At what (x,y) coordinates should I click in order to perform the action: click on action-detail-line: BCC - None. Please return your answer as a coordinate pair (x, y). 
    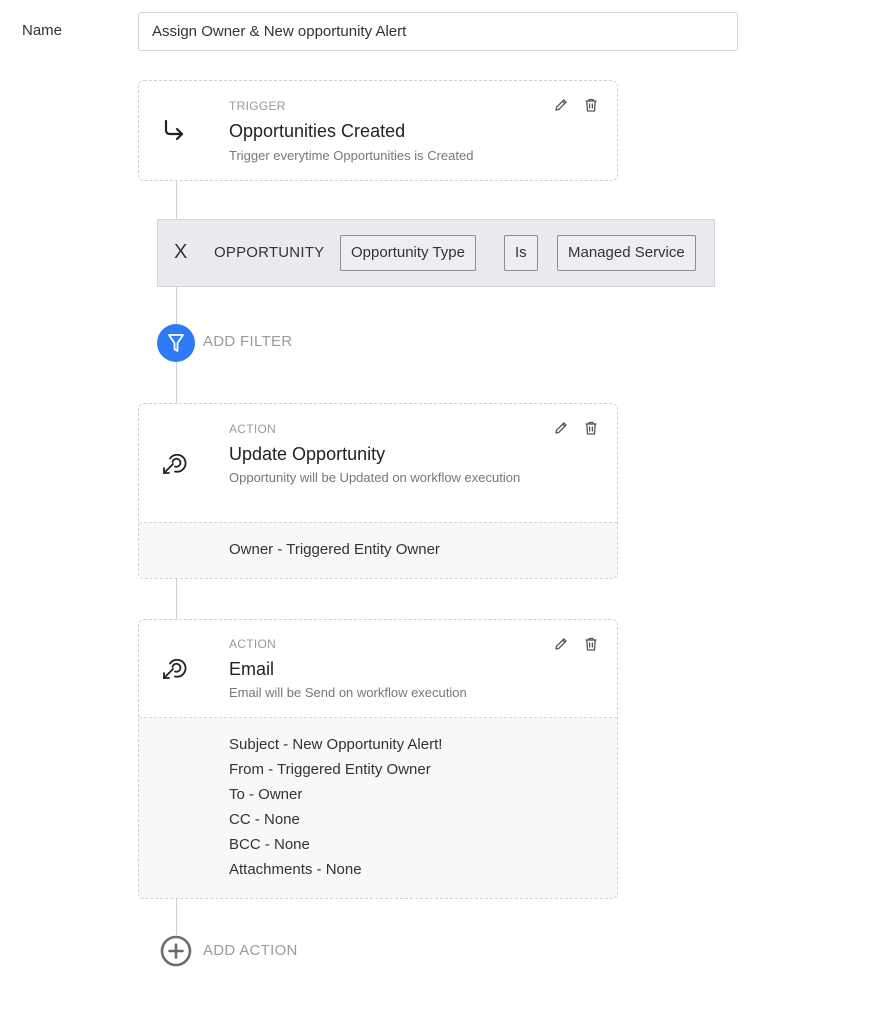
    Looking at the image, I should click on (269, 844).